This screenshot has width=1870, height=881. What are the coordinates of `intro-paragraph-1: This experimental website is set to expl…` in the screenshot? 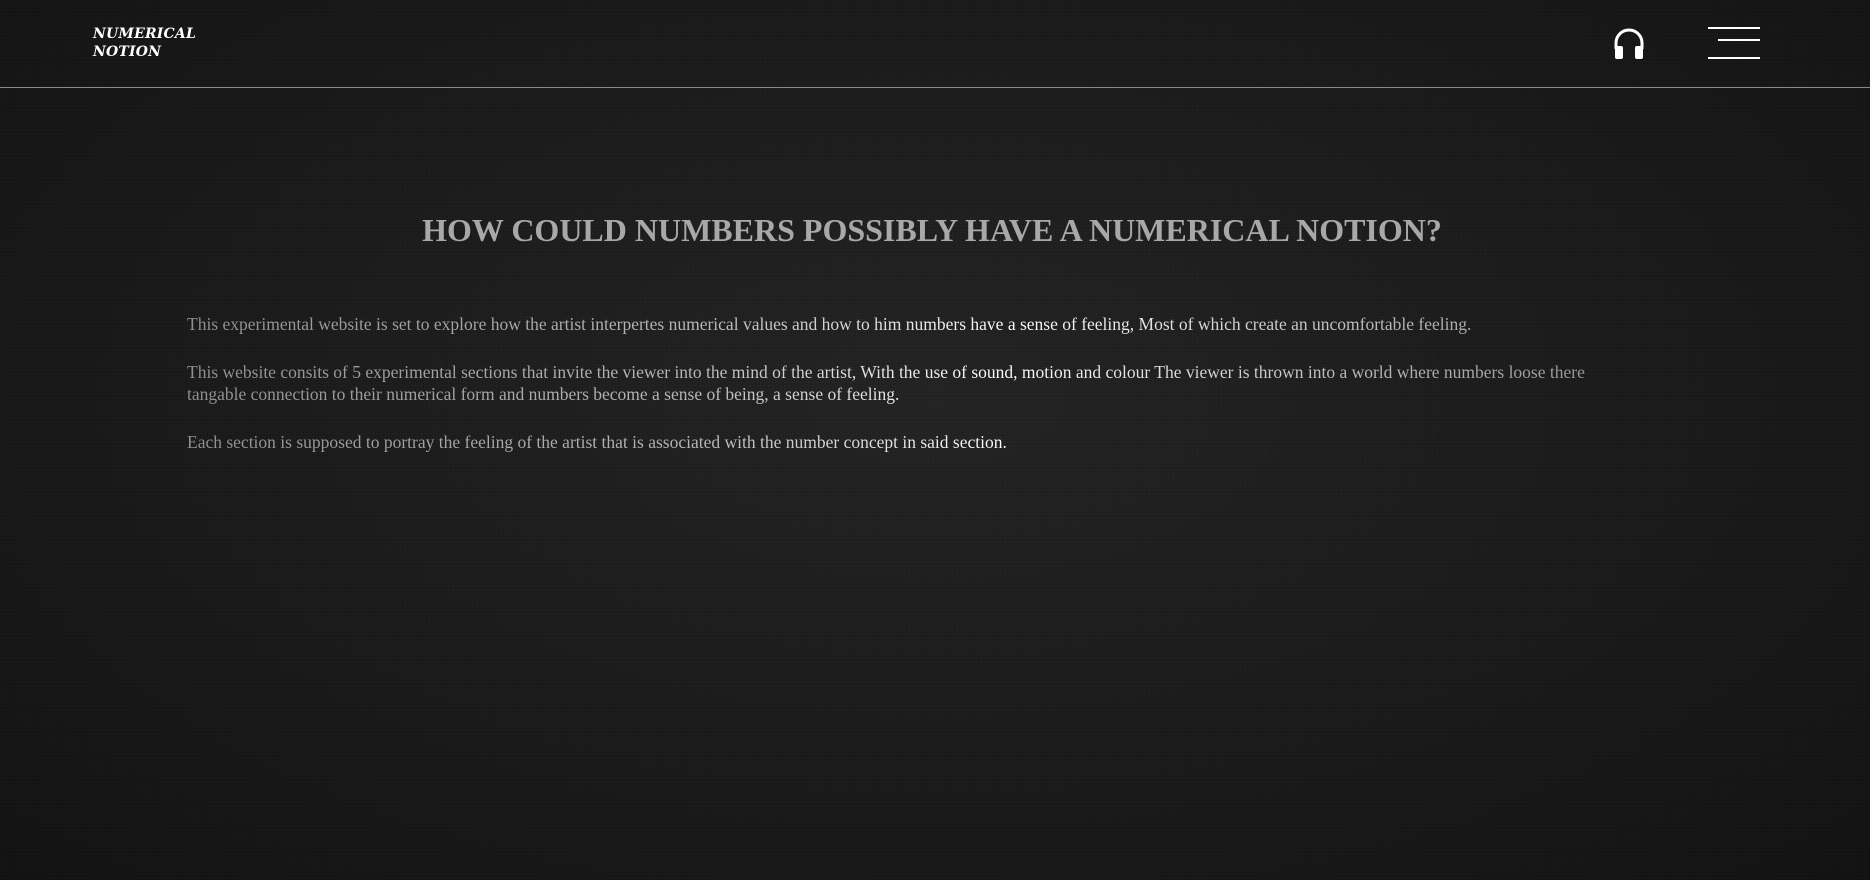 It's located at (932, 324).